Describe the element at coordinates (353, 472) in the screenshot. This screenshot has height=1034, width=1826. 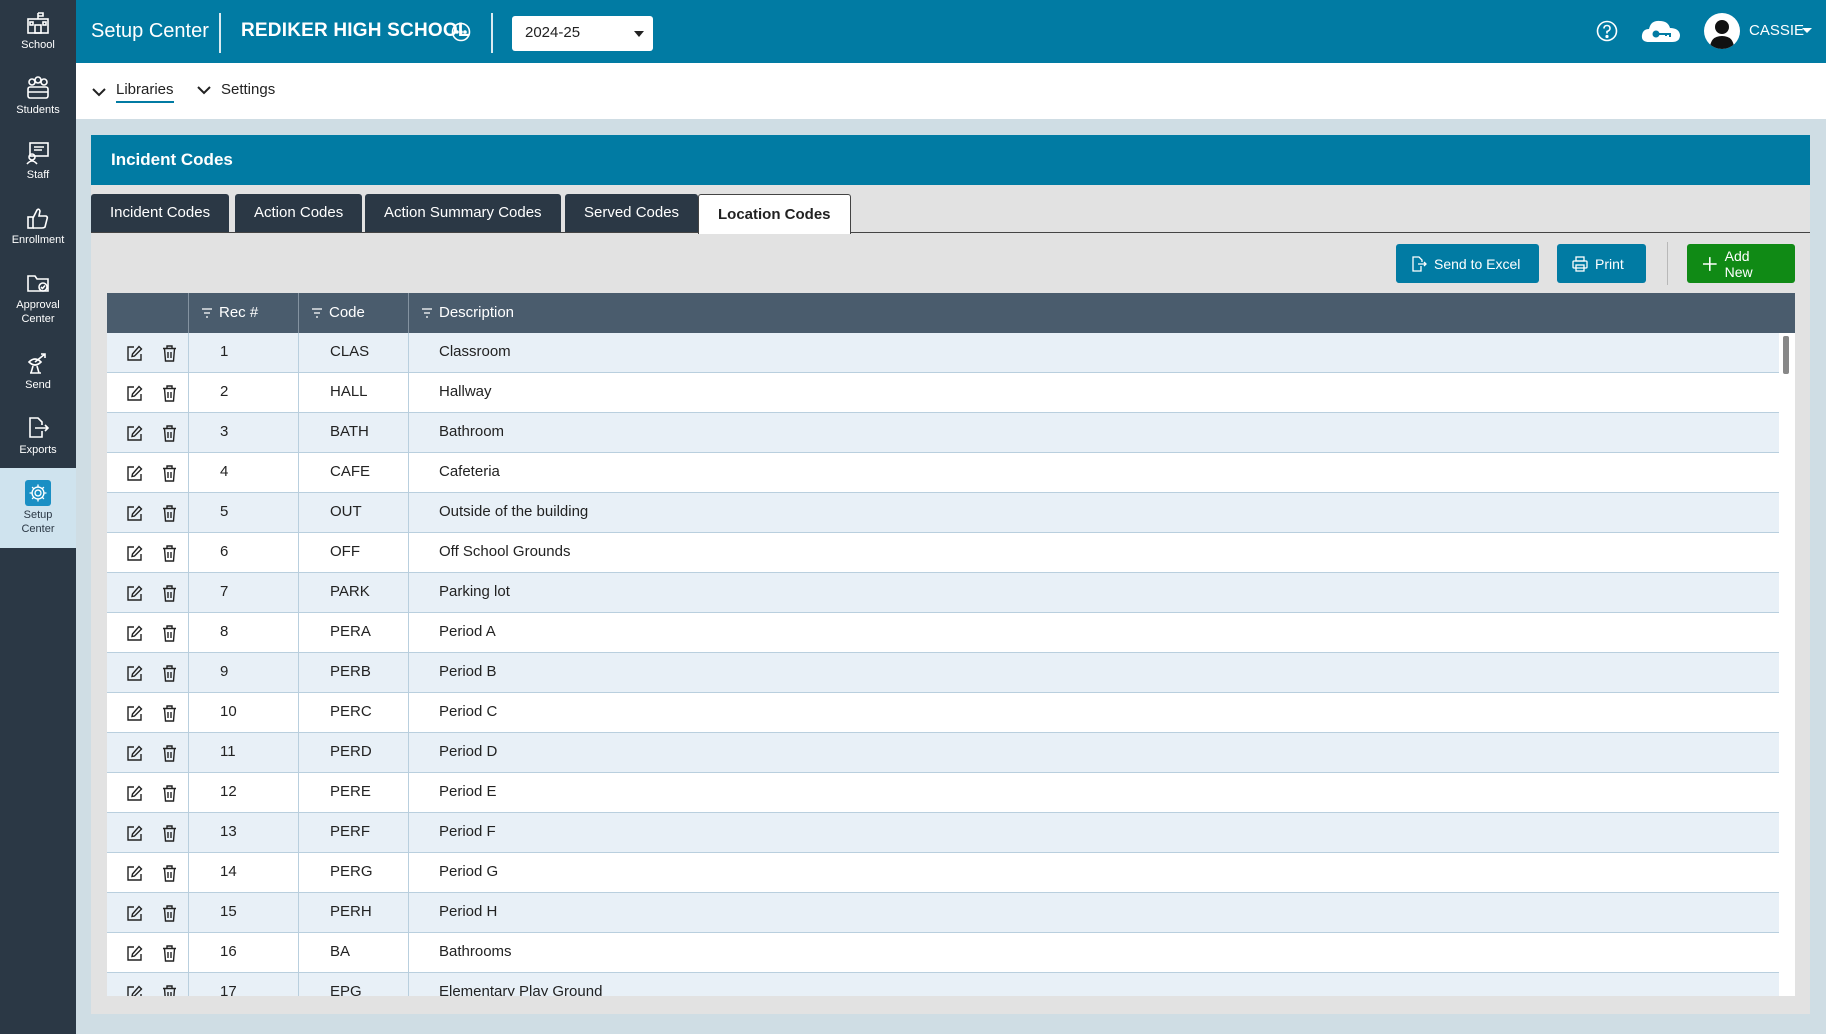
I see `cell-code: CAFE` at that location.